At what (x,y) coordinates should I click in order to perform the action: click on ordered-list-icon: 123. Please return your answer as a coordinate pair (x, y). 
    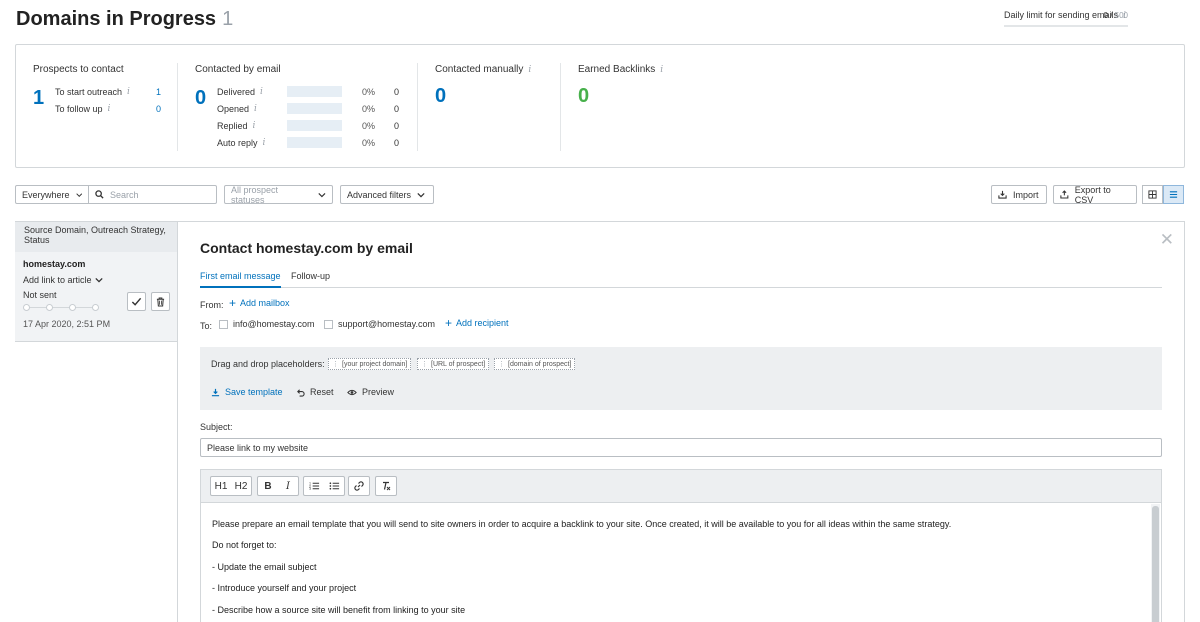
    Looking at the image, I should click on (314, 486).